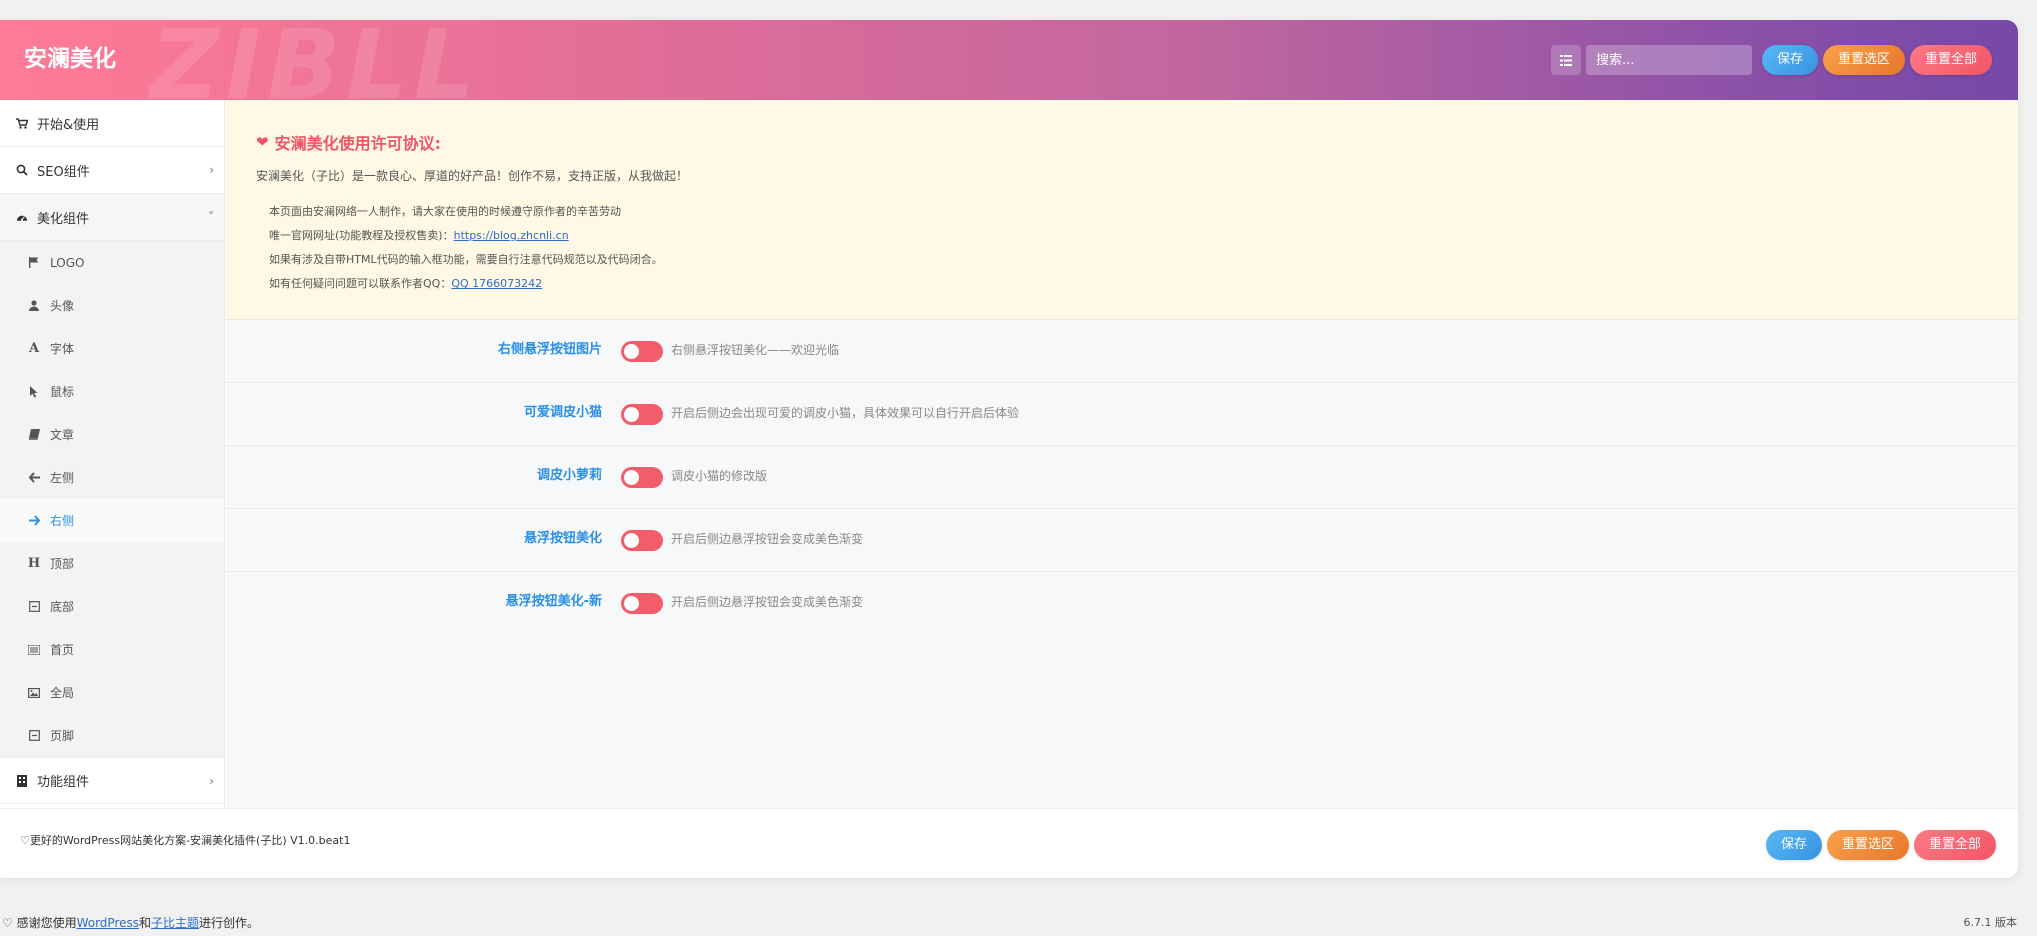  What do you see at coordinates (112, 649) in the screenshot?
I see `sidebar-subitem-home: 首页` at bounding box center [112, 649].